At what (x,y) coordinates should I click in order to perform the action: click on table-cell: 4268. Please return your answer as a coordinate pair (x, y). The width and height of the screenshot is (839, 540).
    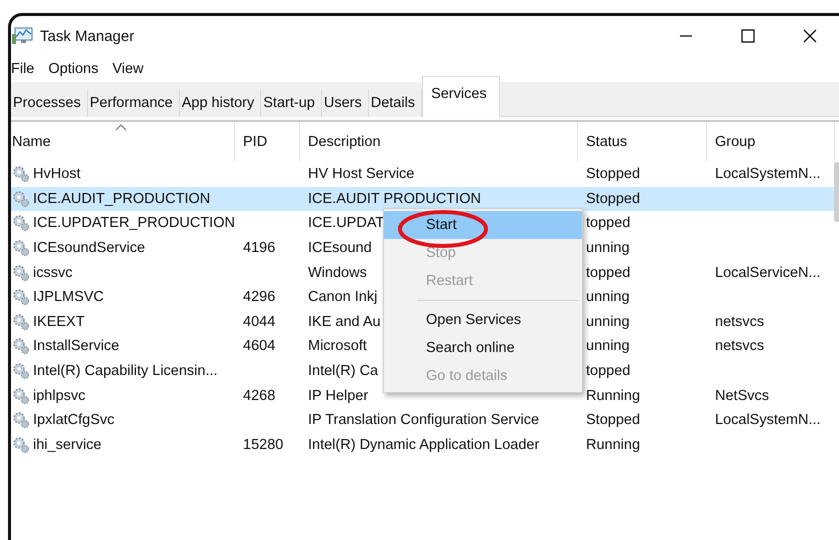
    Looking at the image, I should click on (259, 396).